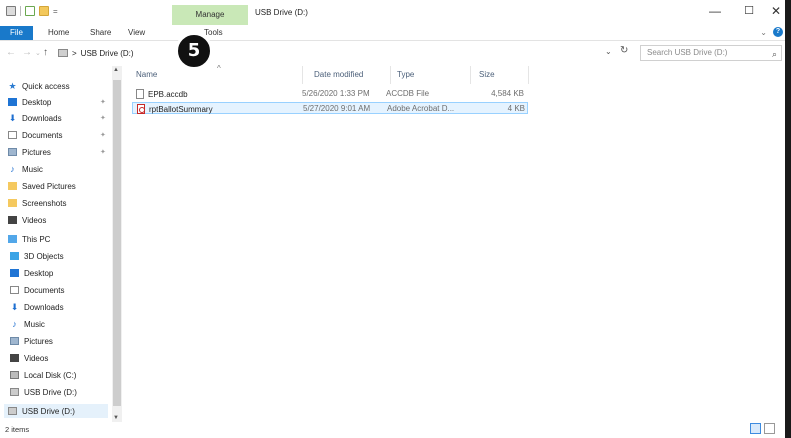 Image resolution: width=791 pixels, height=438 pixels. What do you see at coordinates (38, 53) in the screenshot?
I see `recent-locations-icon: ⌄` at bounding box center [38, 53].